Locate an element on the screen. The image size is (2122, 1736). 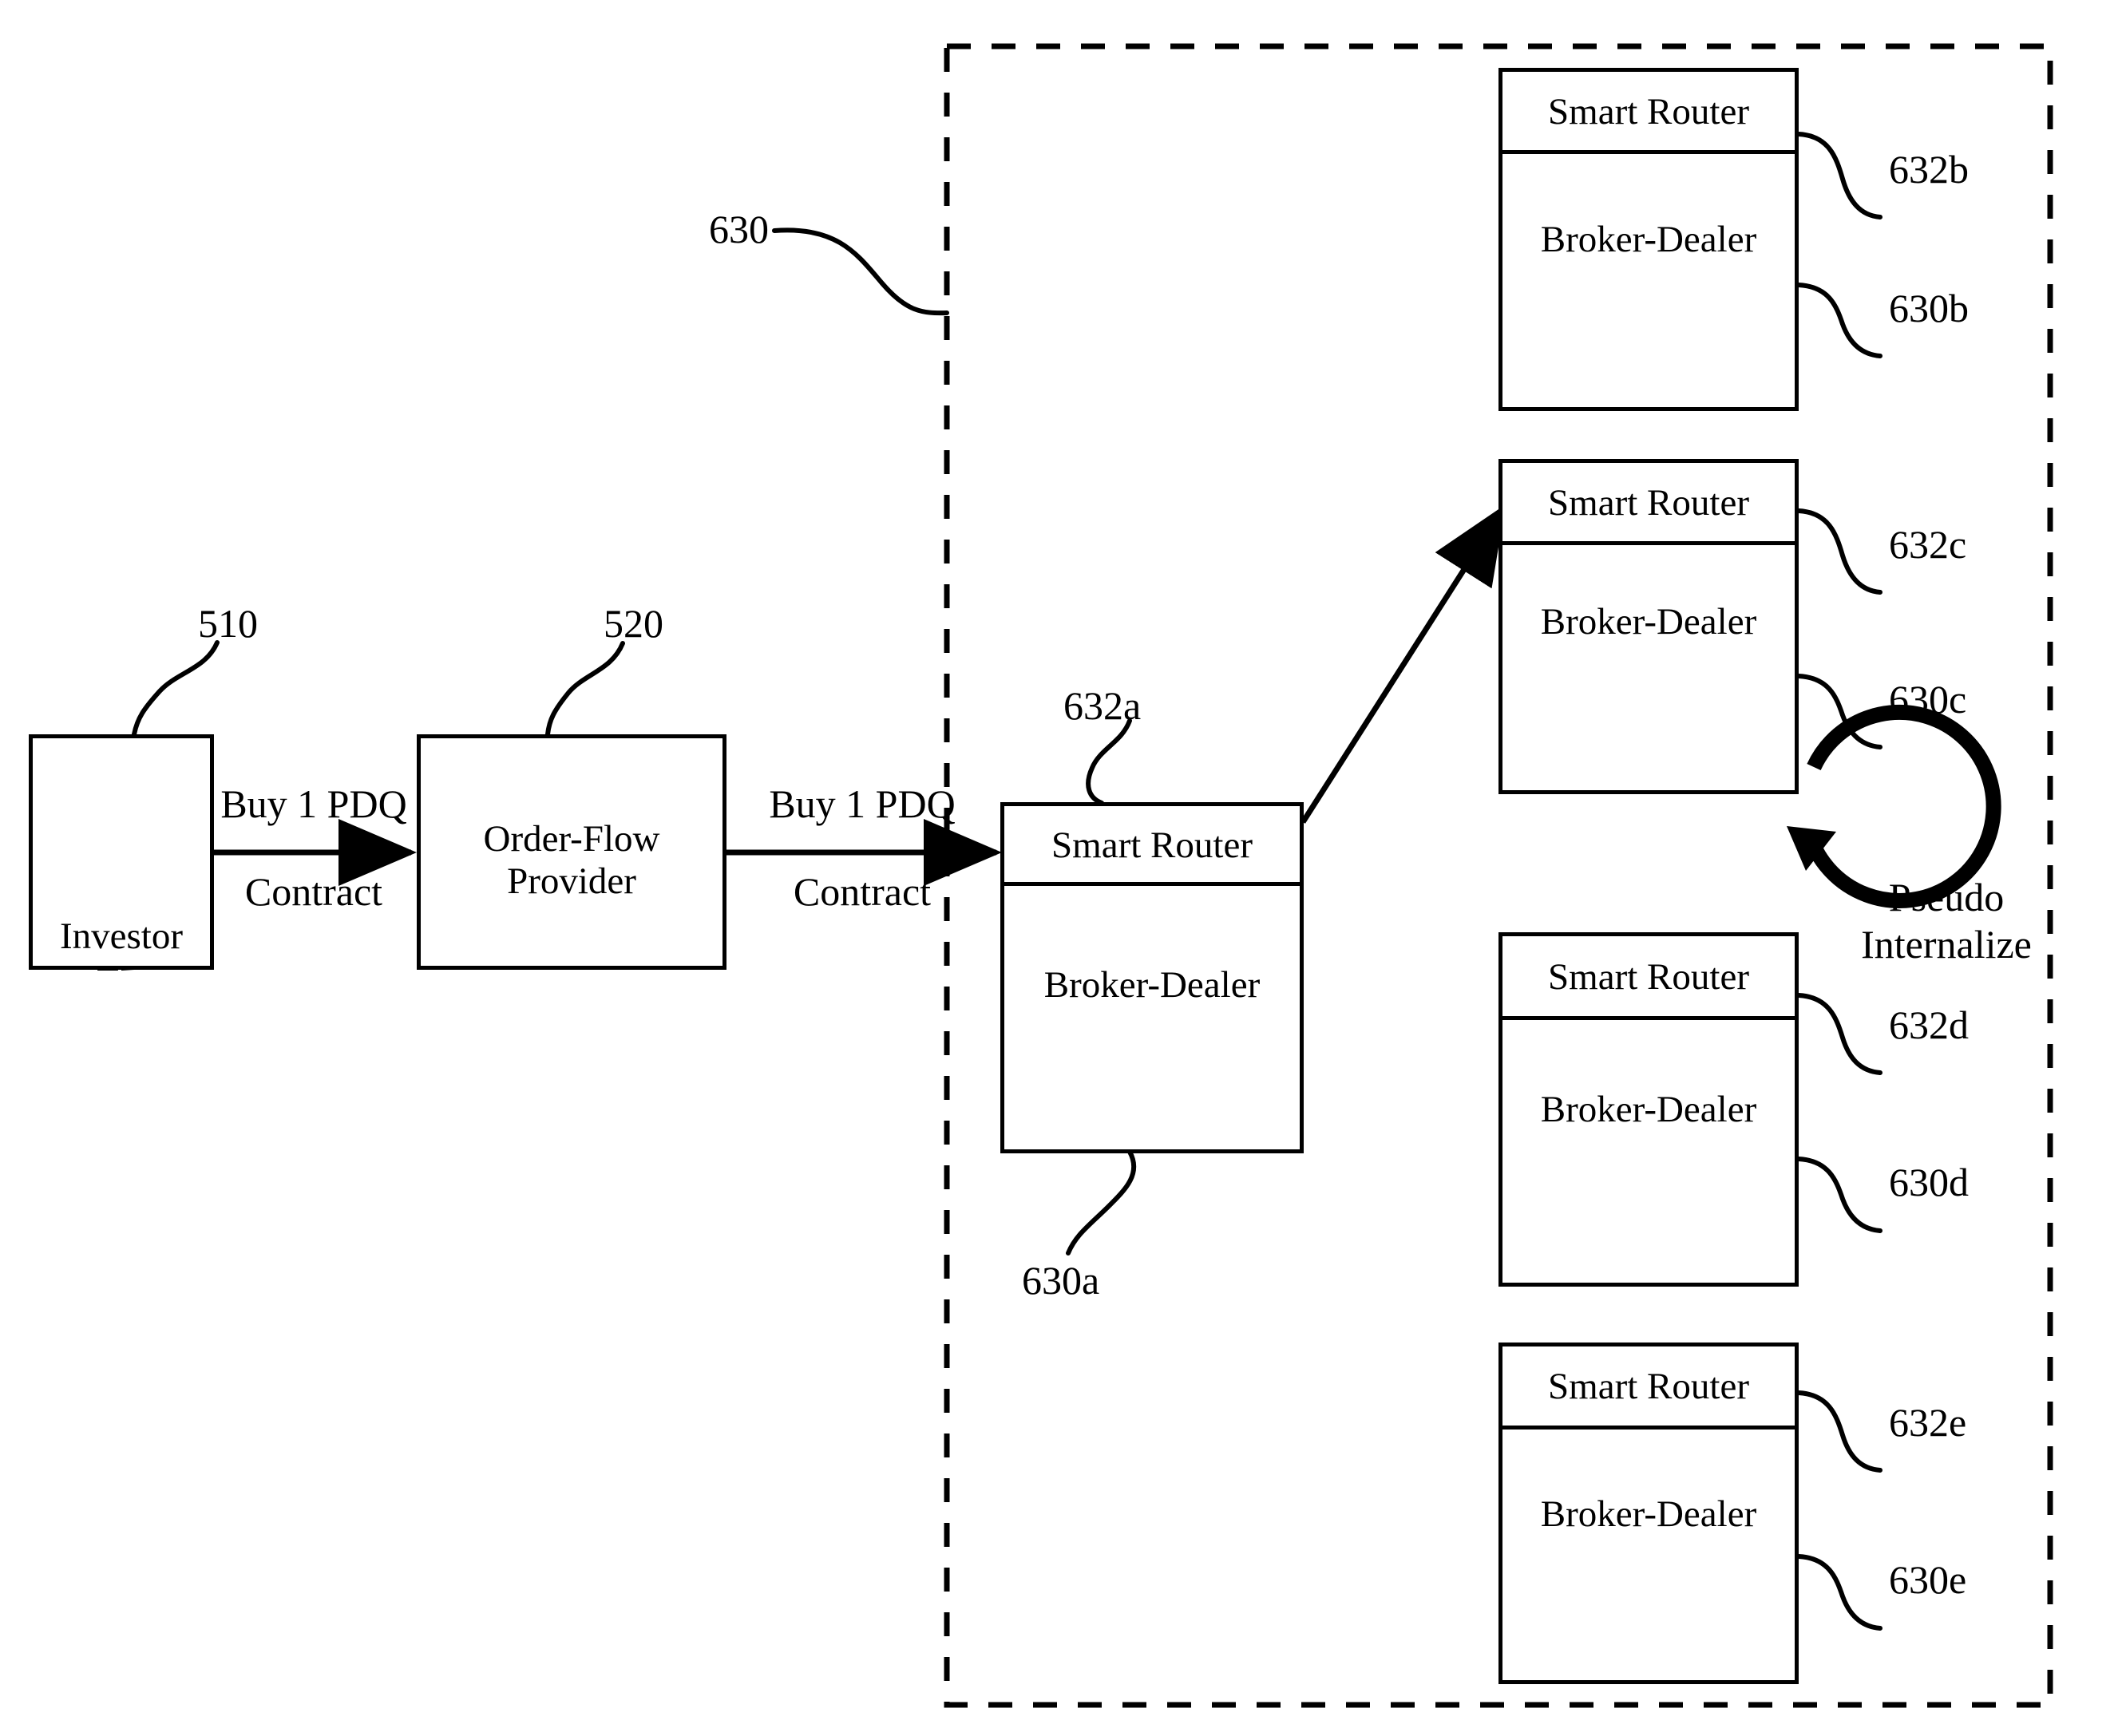
ref-632c: 632c is located at coordinates (1928, 544).